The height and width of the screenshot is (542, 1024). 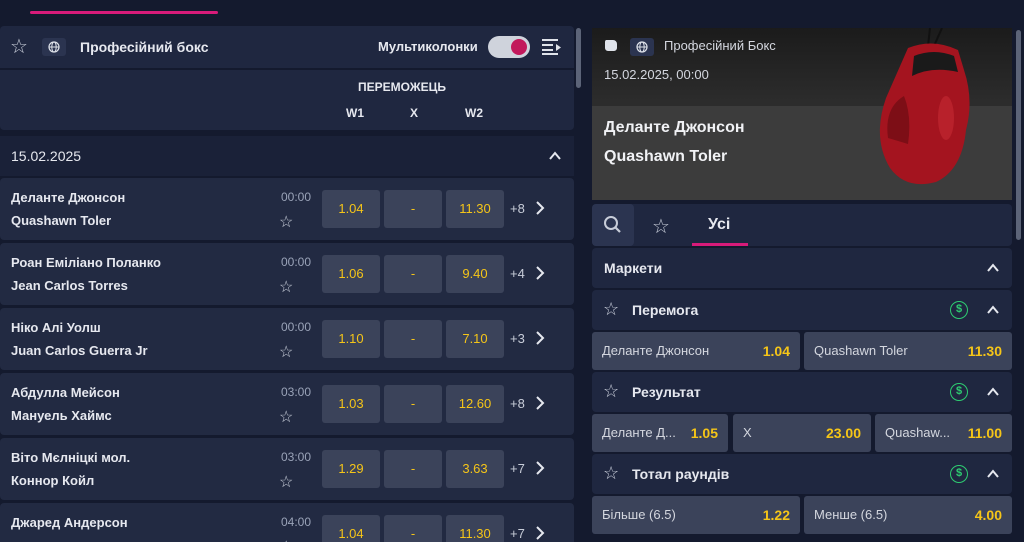 I want to click on odd-w1: 1.06, so click(x=351, y=274).